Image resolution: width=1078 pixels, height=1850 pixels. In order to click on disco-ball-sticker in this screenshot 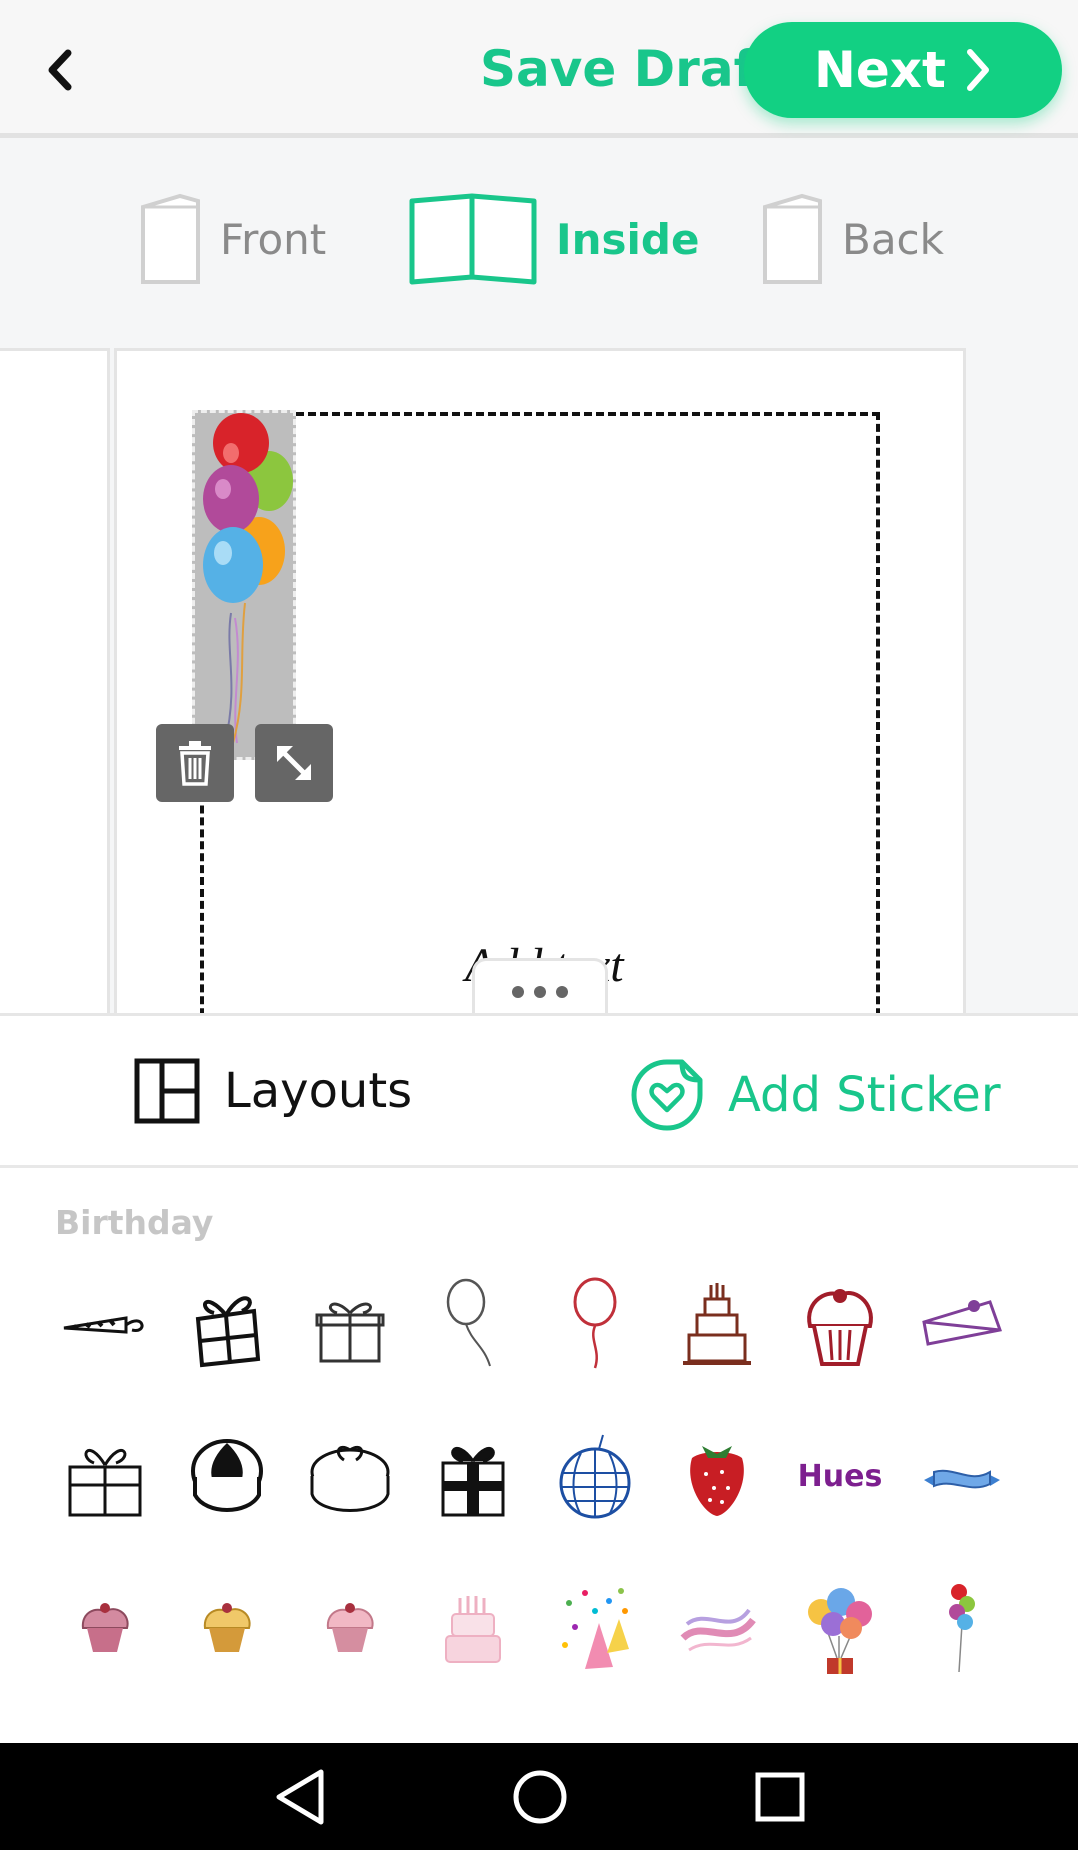, I will do `click(595, 1476)`.